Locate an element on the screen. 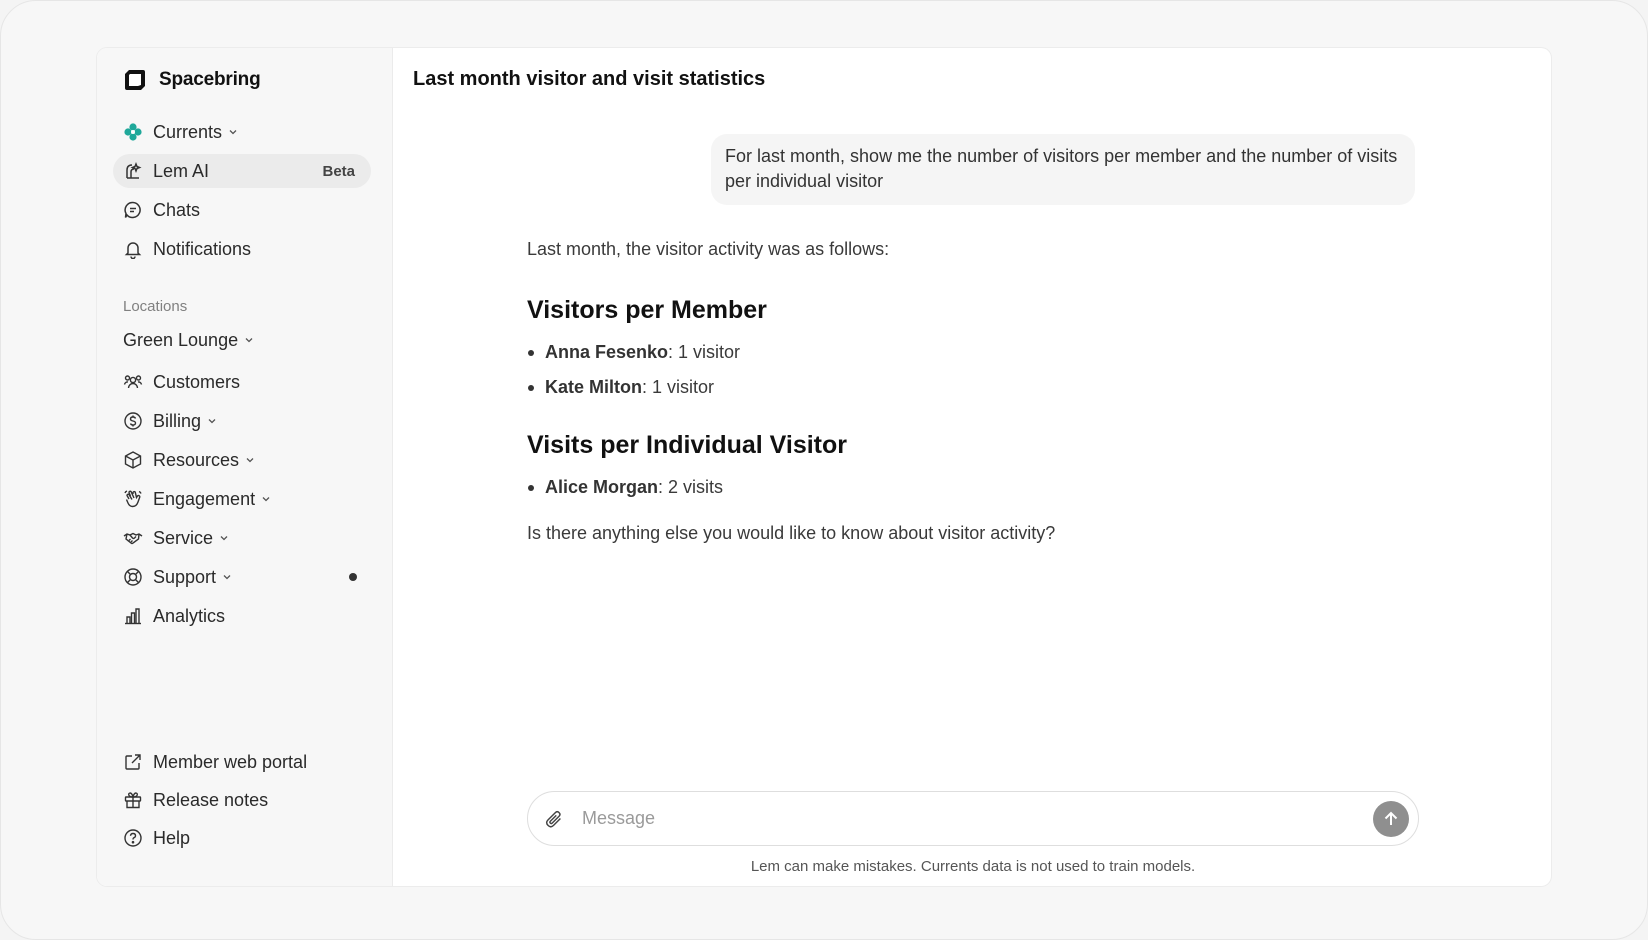  nav-member-web-portal: Member web portal is located at coordinates (242, 762).